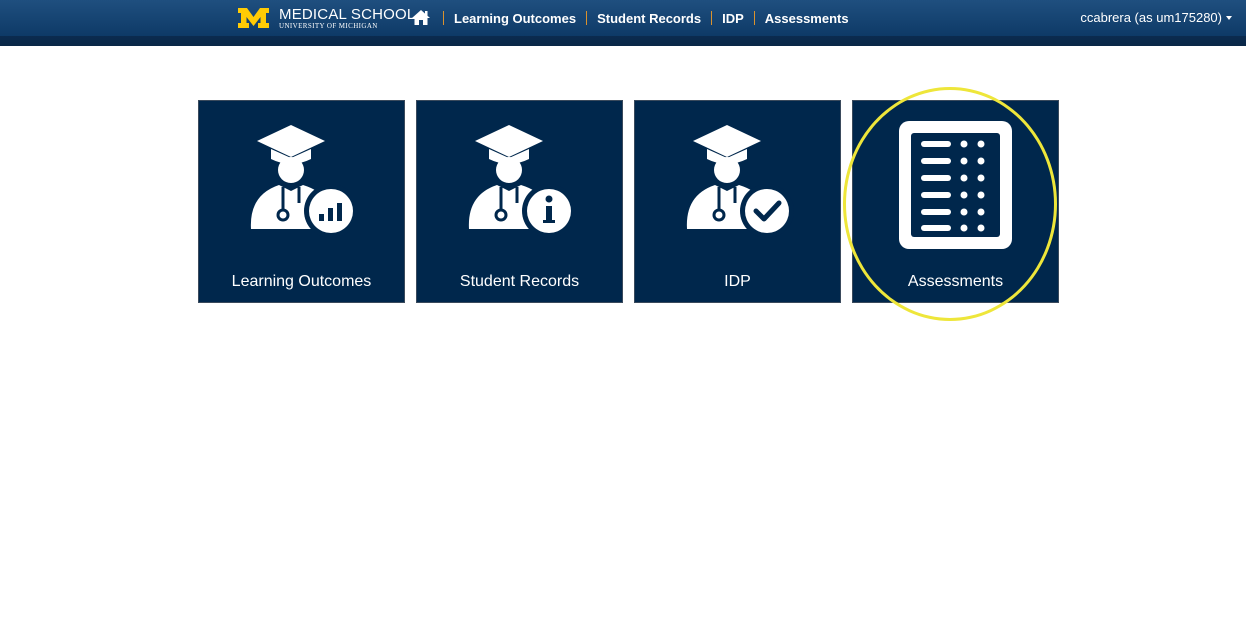 Image resolution: width=1246 pixels, height=626 pixels. I want to click on brand-text: MEDICAL SCHOOL UNIVERSITY OF MICHIGAN, so click(347, 18).